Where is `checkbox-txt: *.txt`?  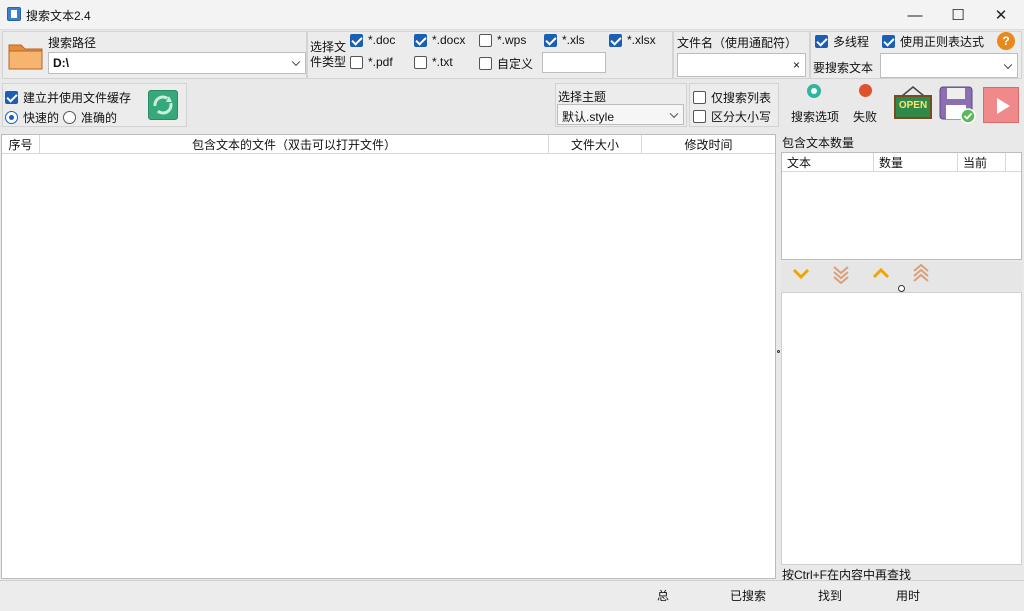
checkbox-txt: *.txt is located at coordinates (433, 62).